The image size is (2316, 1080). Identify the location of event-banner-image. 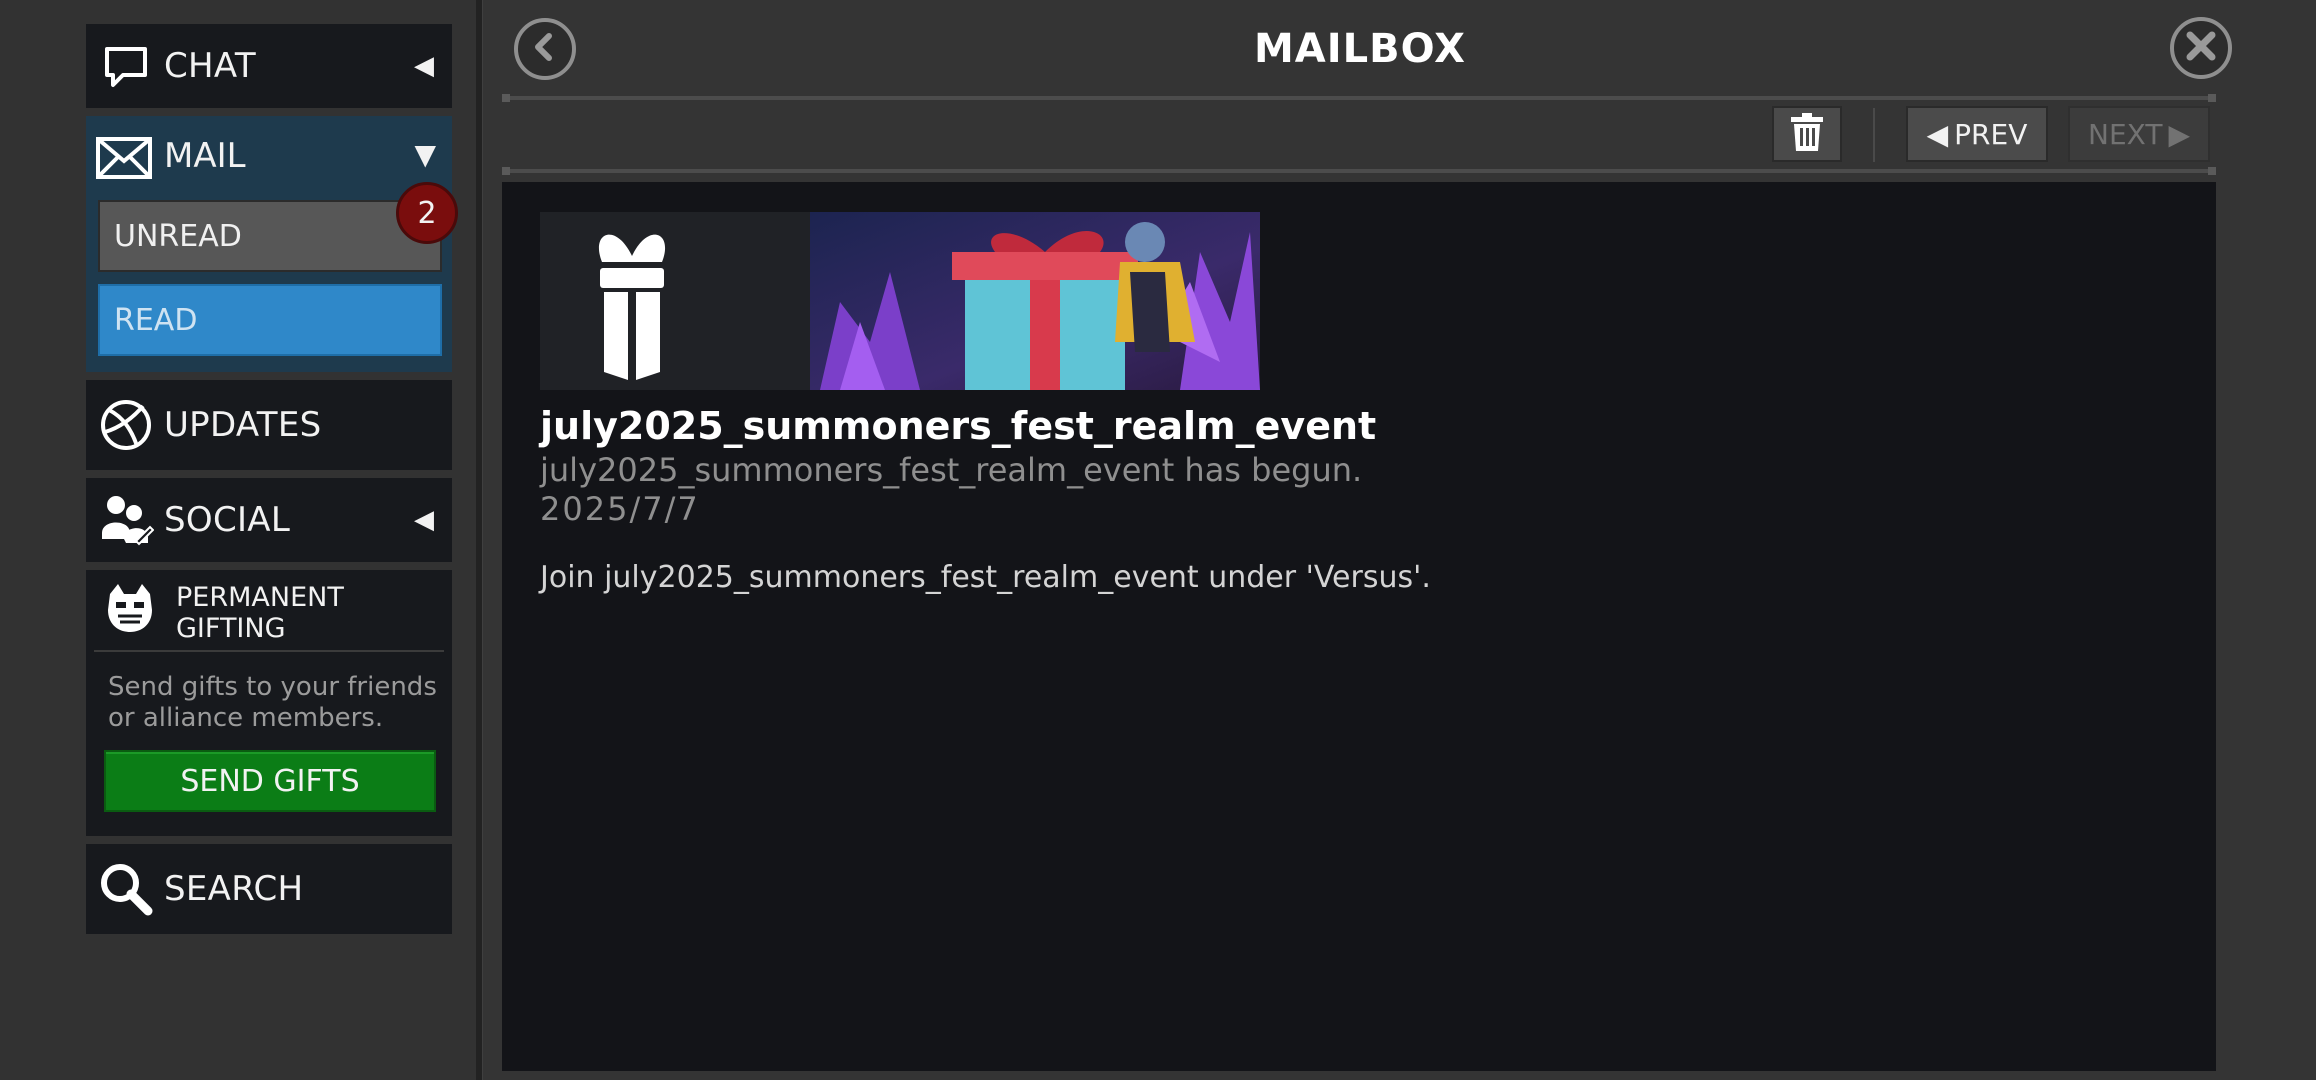
(900, 301).